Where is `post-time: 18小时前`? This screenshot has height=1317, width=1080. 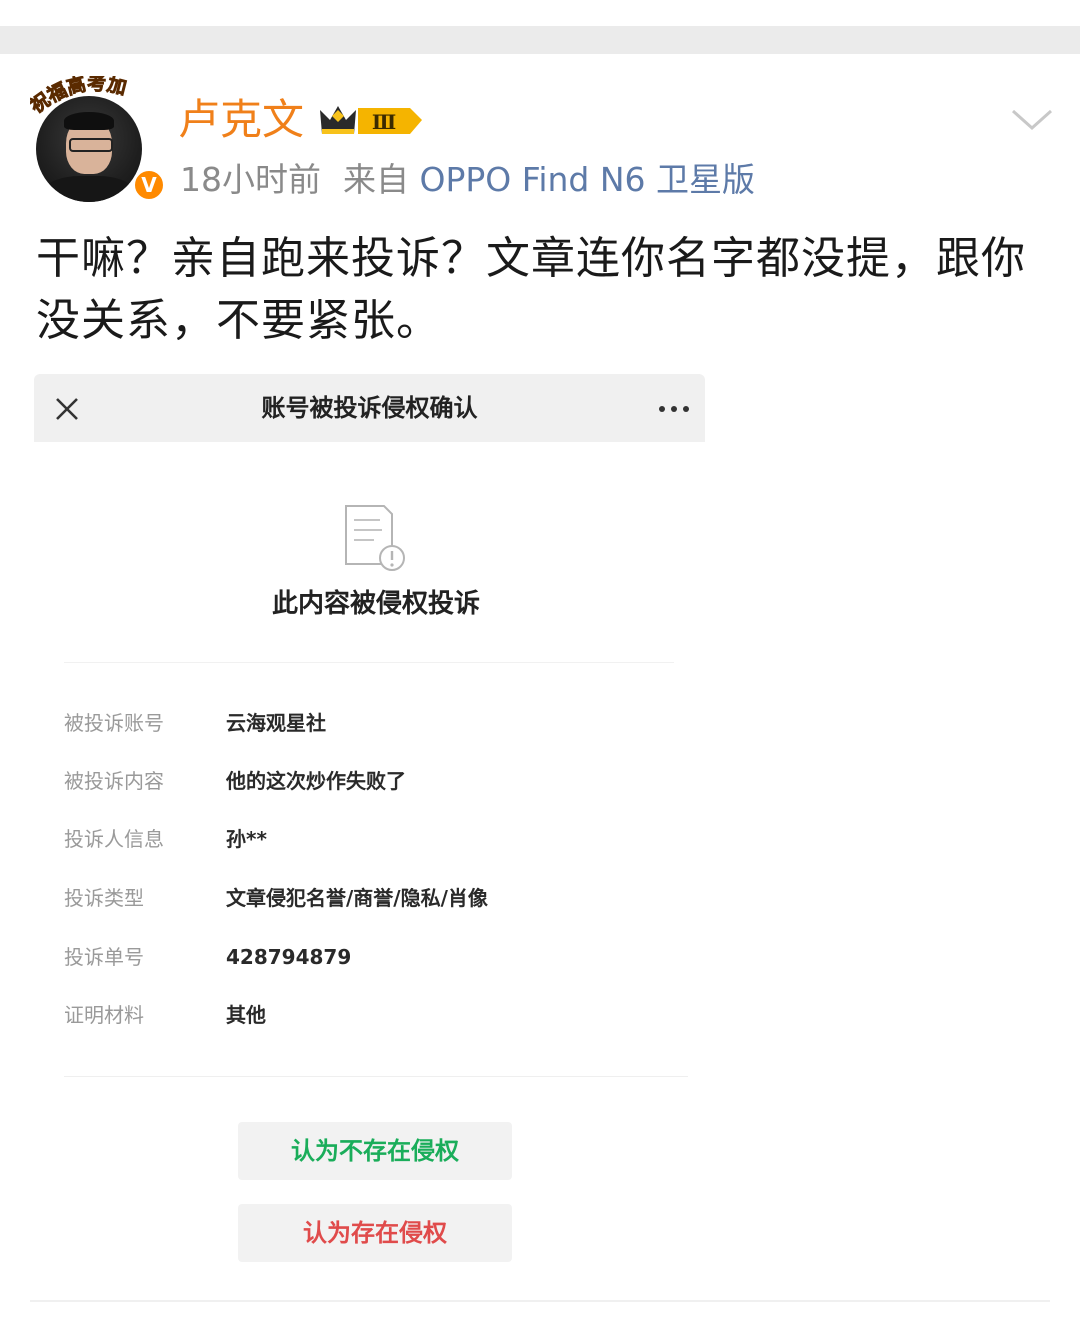 post-time: 18小时前 is located at coordinates (250, 179).